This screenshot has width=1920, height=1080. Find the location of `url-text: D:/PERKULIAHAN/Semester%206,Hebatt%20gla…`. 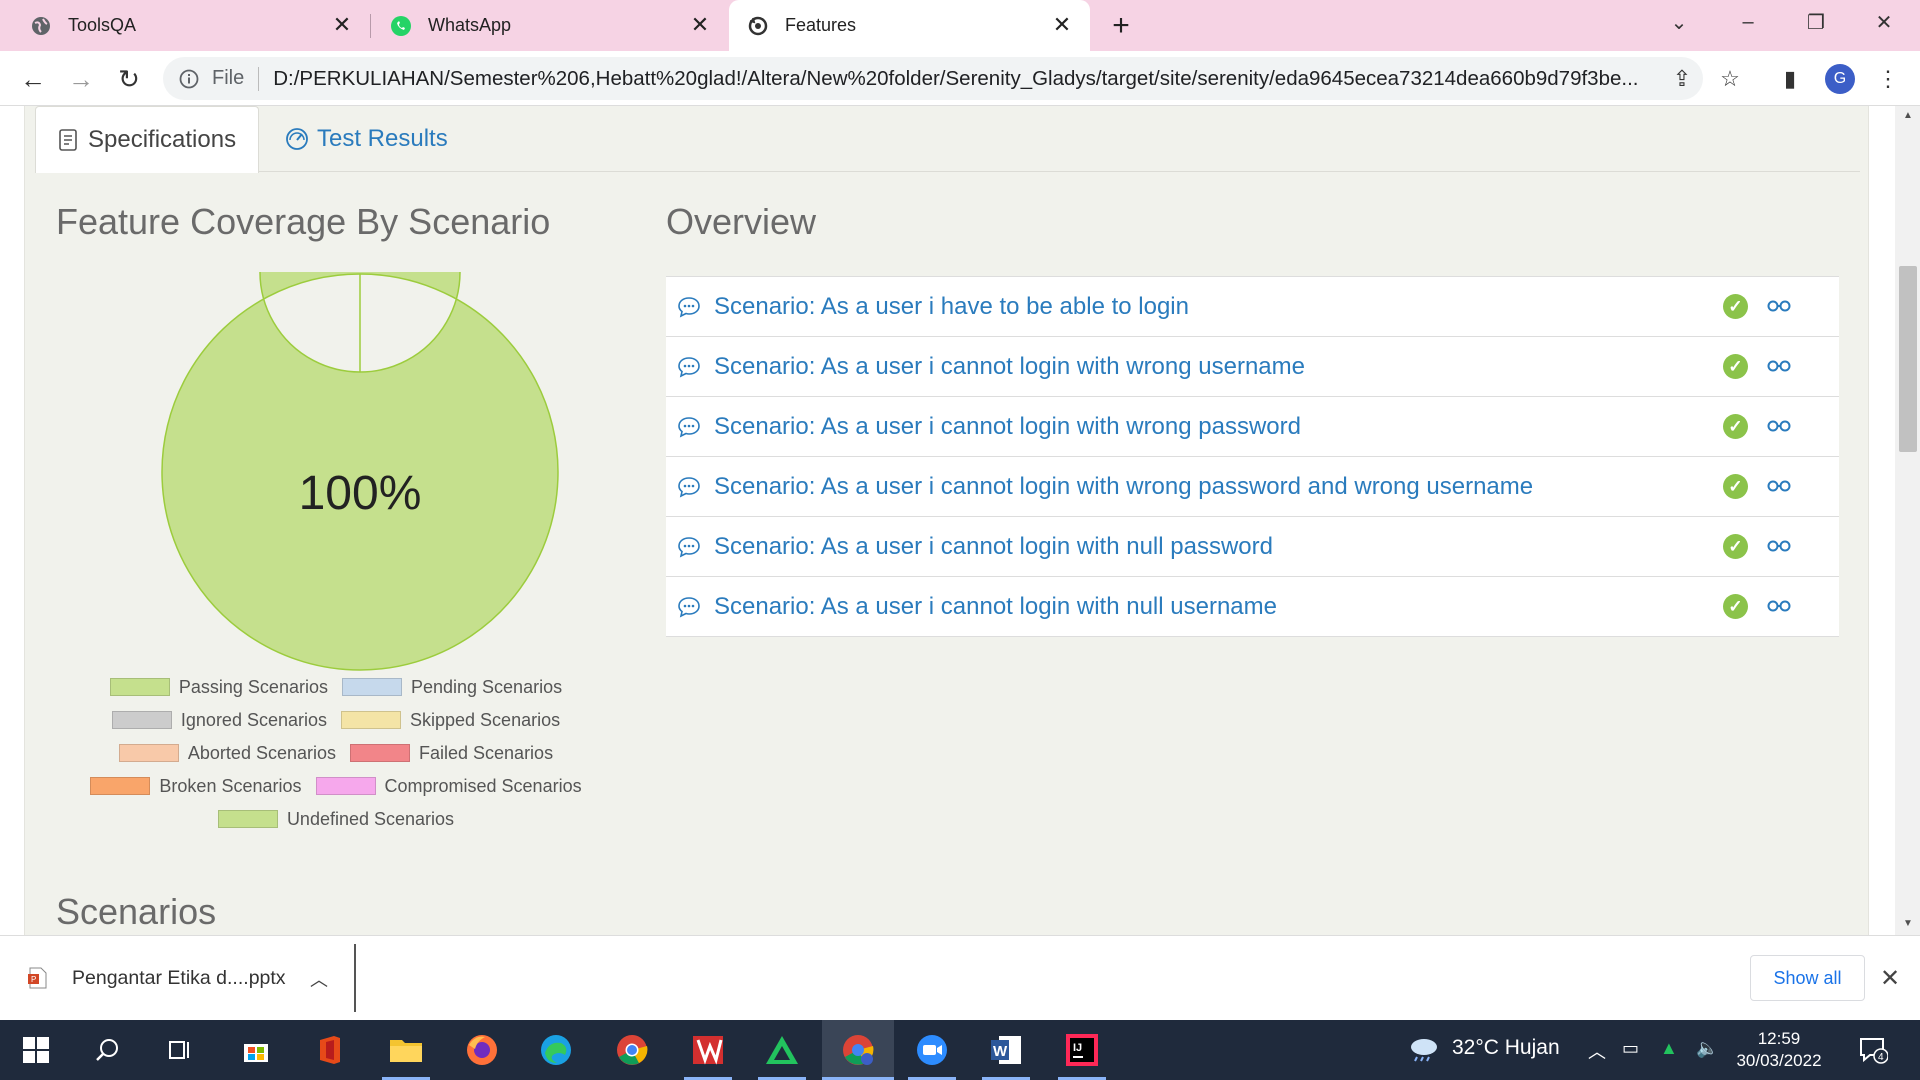

url-text: D:/PERKULIAHAN/Semester%206,Hebatt%20gla… is located at coordinates (968, 79).